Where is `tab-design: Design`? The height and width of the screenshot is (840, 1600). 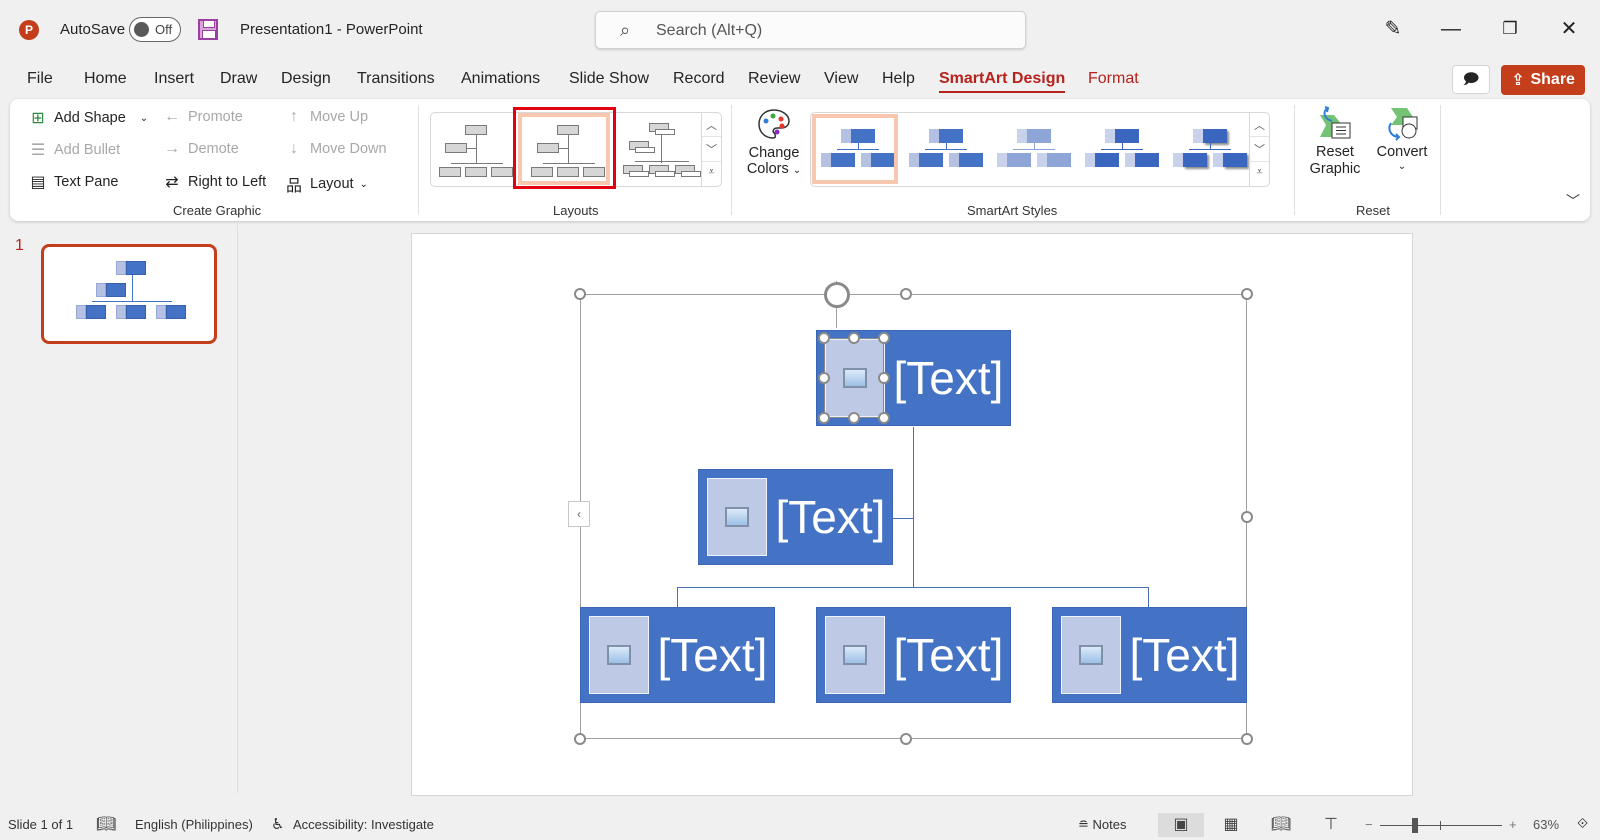
tab-design: Design is located at coordinates (306, 79).